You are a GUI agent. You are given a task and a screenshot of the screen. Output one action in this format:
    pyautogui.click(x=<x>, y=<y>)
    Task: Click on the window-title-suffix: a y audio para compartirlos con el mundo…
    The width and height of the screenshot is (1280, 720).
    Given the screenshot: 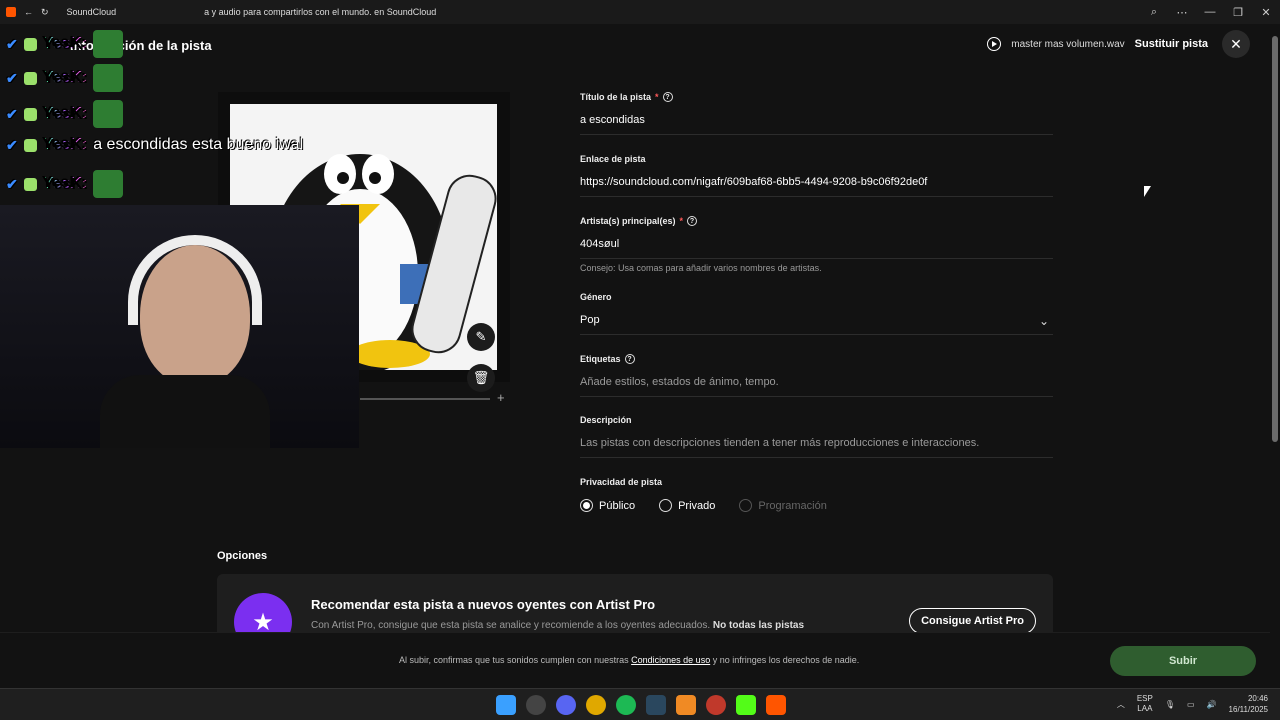 What is the action you would take?
    pyautogui.click(x=320, y=12)
    